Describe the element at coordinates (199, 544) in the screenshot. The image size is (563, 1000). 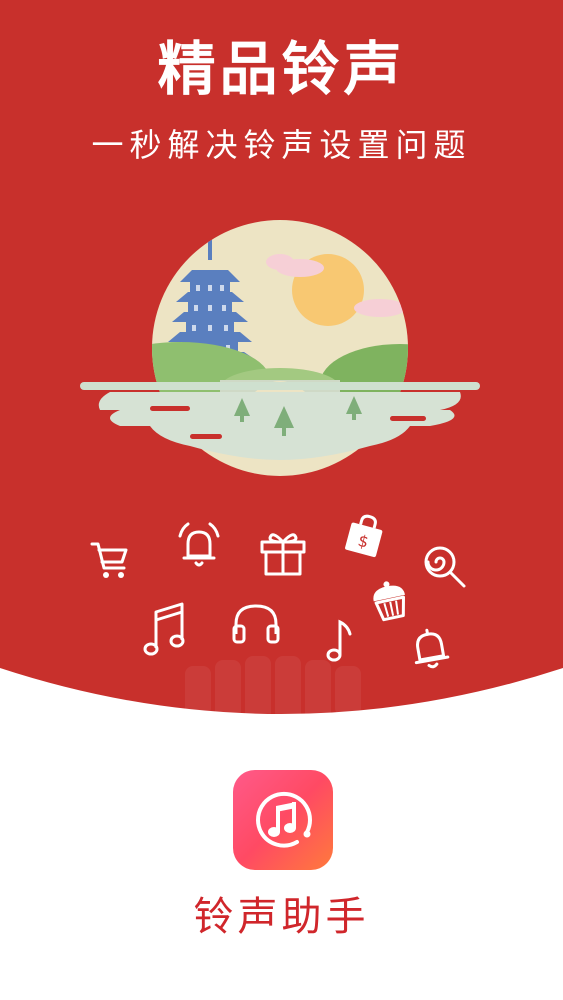
I see `alarm-bell-icon` at that location.